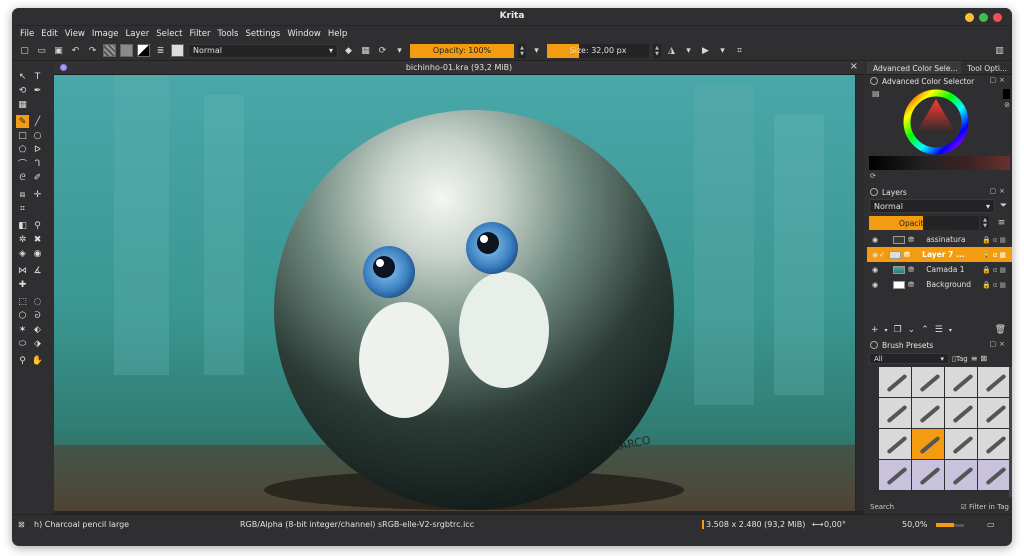 This screenshot has height=556, width=1024. What do you see at coordinates (58, 50) in the screenshot?
I see `save-icon: ▣` at bounding box center [58, 50].